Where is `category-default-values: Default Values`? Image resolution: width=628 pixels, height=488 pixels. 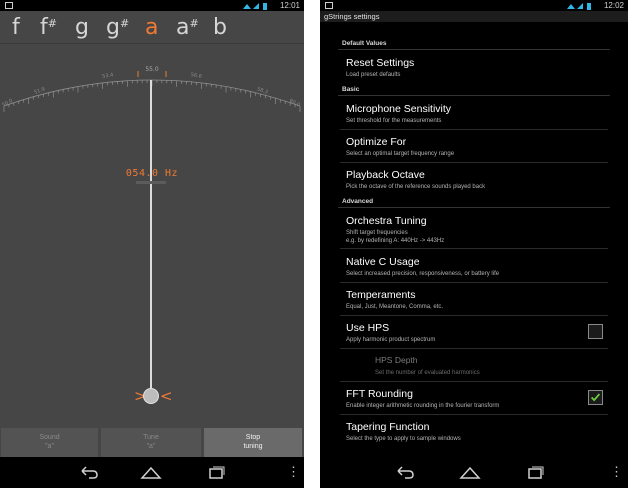 category-default-values: Default Values is located at coordinates (474, 44).